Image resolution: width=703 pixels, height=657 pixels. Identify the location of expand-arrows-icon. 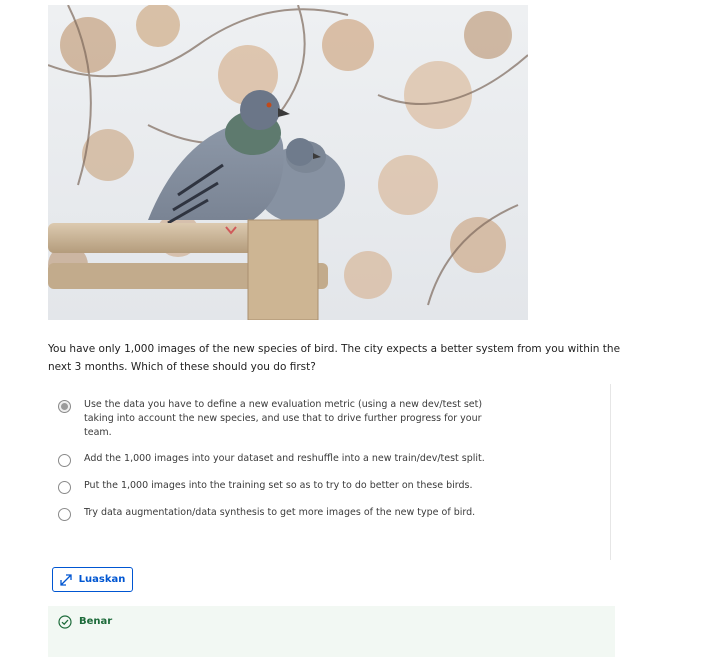
(65, 579).